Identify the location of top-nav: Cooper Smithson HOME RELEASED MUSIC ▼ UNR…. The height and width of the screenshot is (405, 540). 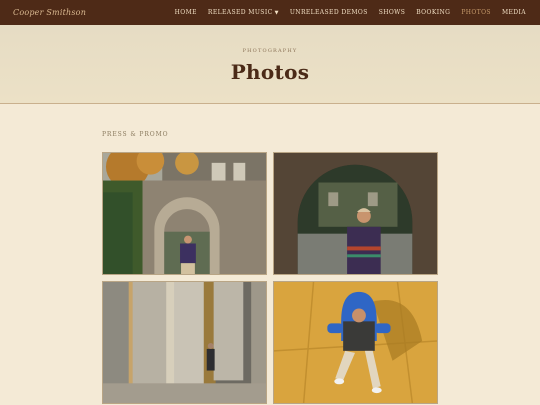
(270, 12).